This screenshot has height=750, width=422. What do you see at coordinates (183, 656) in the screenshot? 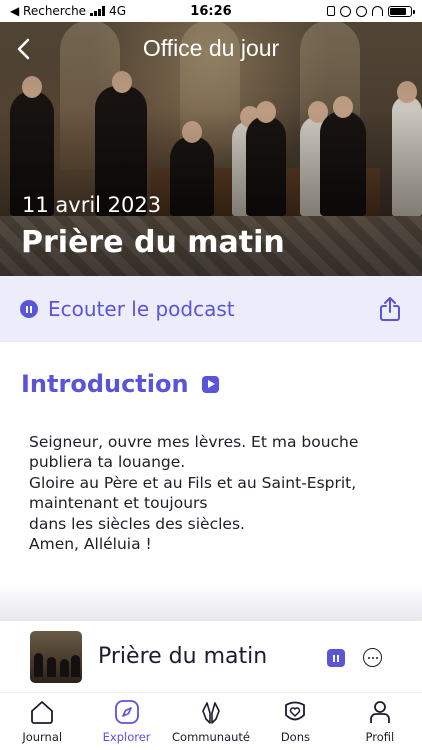
I see `mini-player-title: Prière du matin` at bounding box center [183, 656].